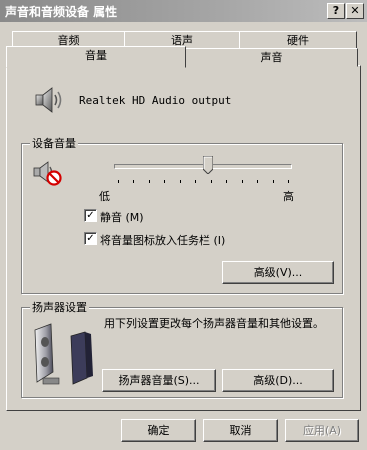 Image resolution: width=367 pixels, height=450 pixels. What do you see at coordinates (162, 240) in the screenshot?
I see `tray-icon-label: 将音量图标放入任务栏 (I)` at bounding box center [162, 240].